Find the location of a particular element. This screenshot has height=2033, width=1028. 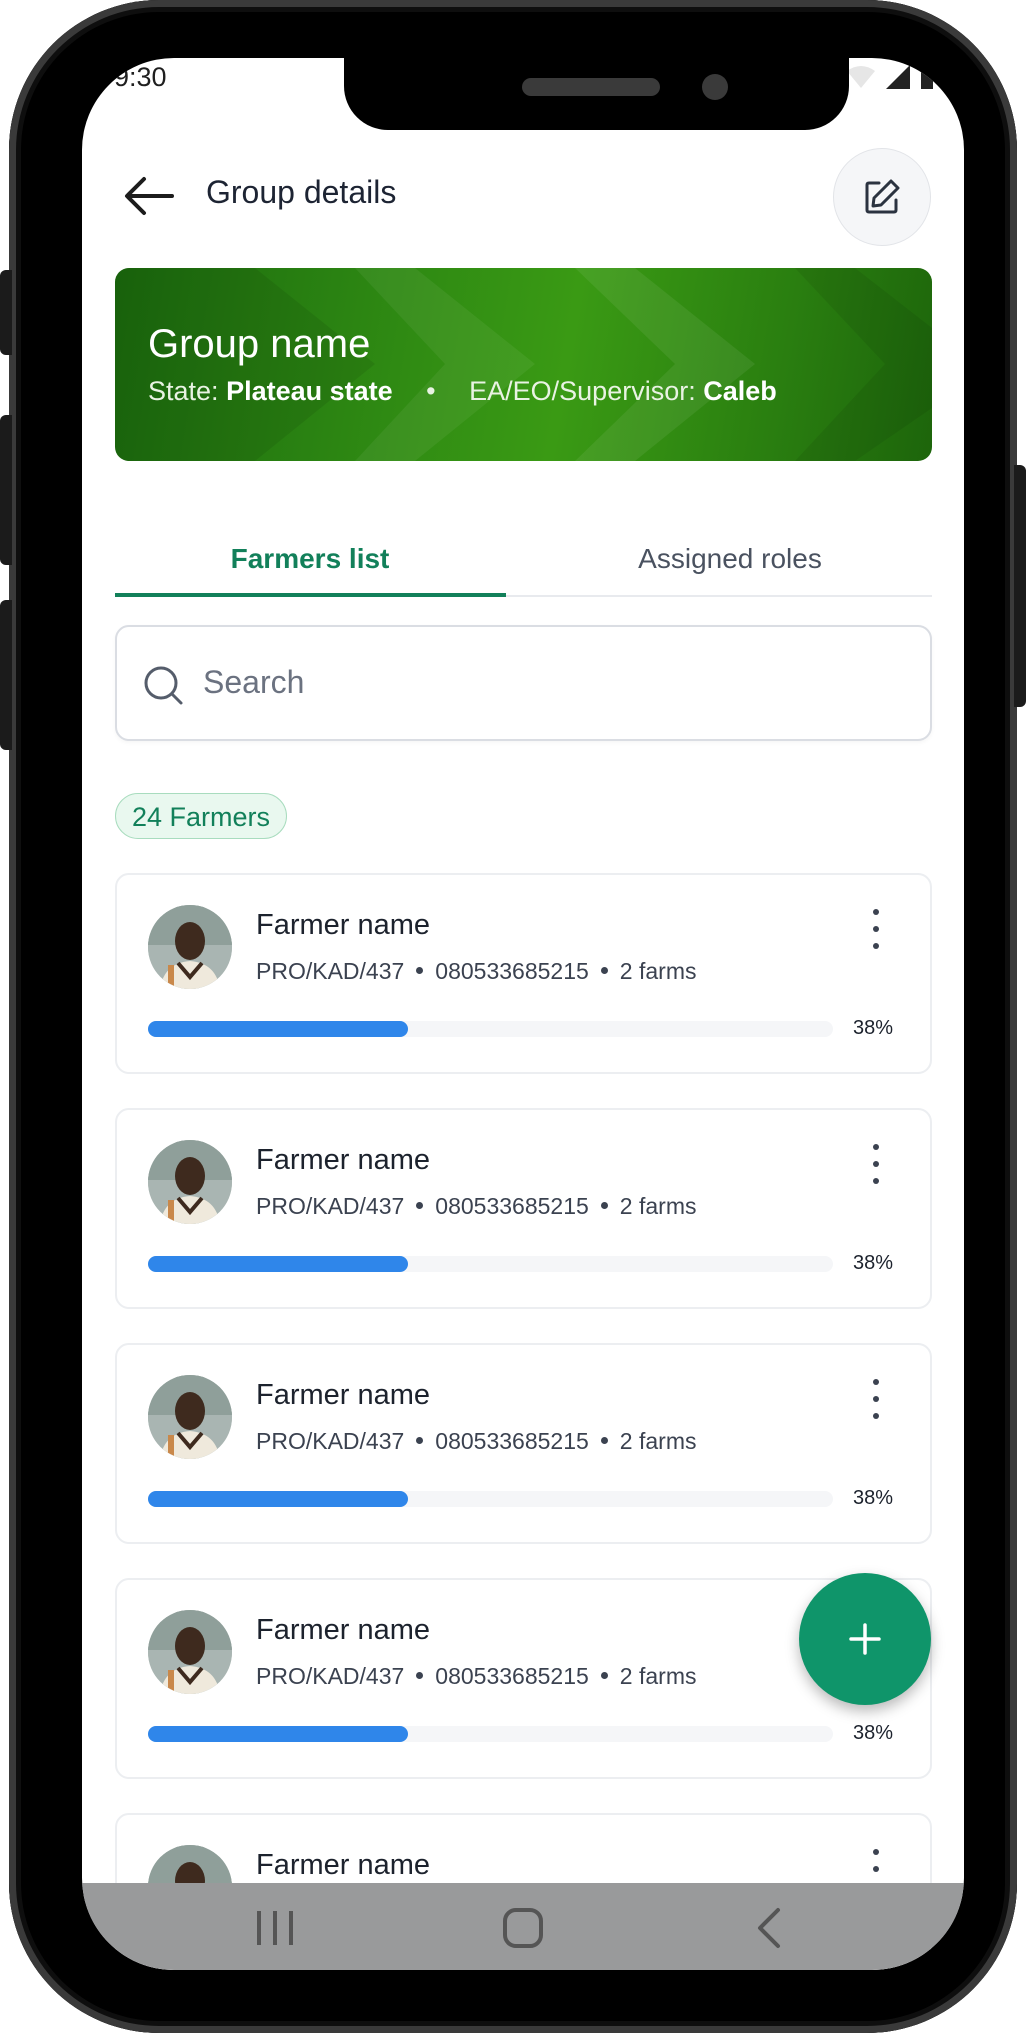

state-label: State: is located at coordinates (183, 391).